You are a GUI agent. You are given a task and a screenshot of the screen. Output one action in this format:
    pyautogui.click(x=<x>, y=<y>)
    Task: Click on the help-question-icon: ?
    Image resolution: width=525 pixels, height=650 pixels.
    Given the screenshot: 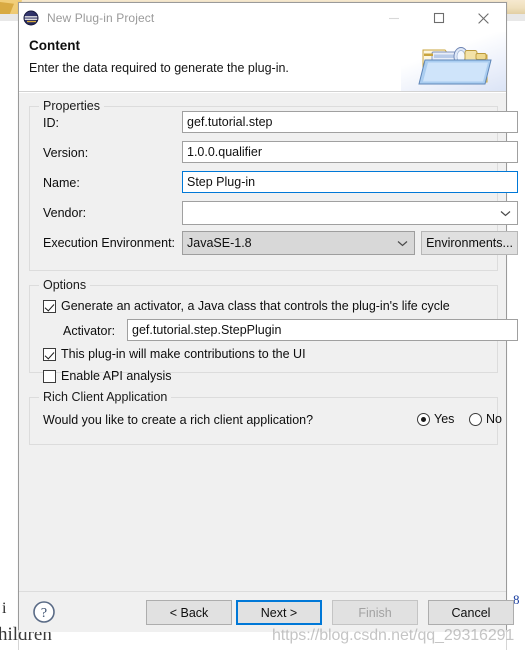 What is the action you would take?
    pyautogui.click(x=44, y=612)
    